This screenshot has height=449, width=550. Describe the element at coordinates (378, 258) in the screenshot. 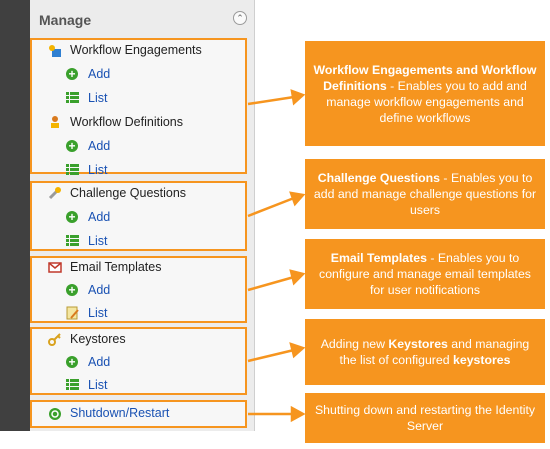

I see `email-callout-bold: Email Templates` at that location.